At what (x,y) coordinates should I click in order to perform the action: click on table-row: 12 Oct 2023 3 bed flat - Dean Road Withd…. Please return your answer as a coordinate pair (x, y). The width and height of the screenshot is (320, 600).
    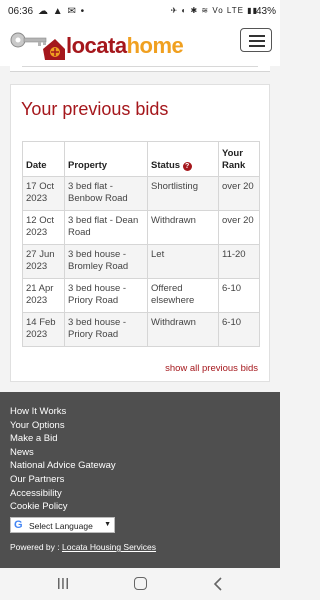
    Looking at the image, I should click on (141, 227).